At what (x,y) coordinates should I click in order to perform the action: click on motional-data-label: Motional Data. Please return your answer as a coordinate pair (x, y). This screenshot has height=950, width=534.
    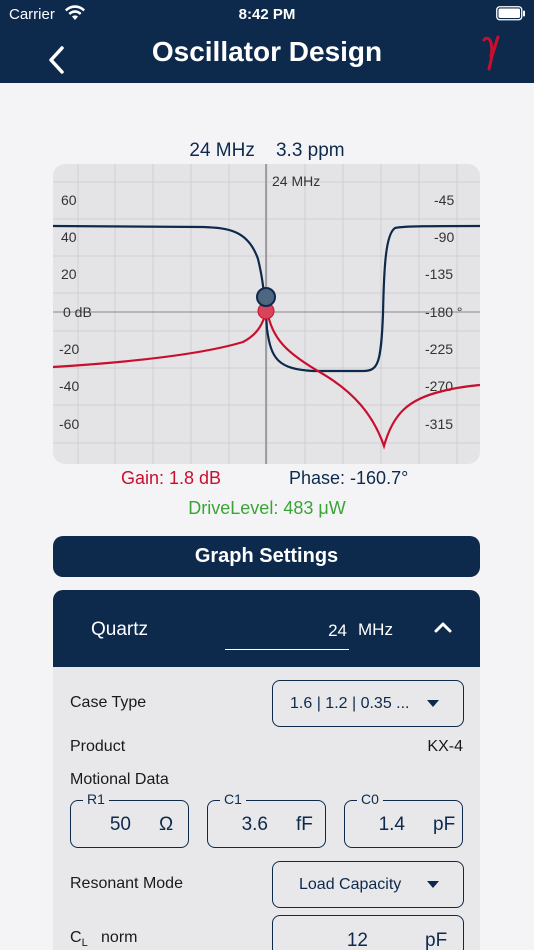
    Looking at the image, I should click on (119, 779).